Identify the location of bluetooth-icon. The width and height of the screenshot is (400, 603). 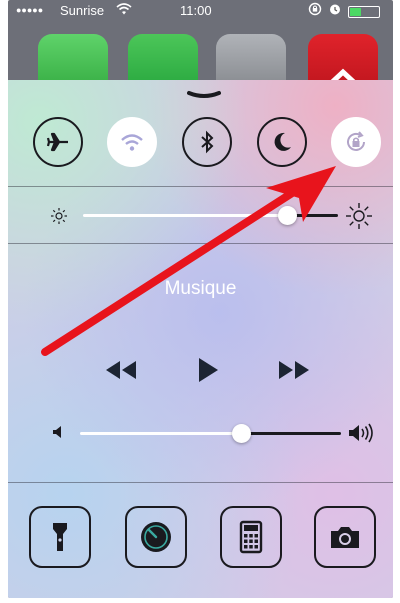
(207, 142).